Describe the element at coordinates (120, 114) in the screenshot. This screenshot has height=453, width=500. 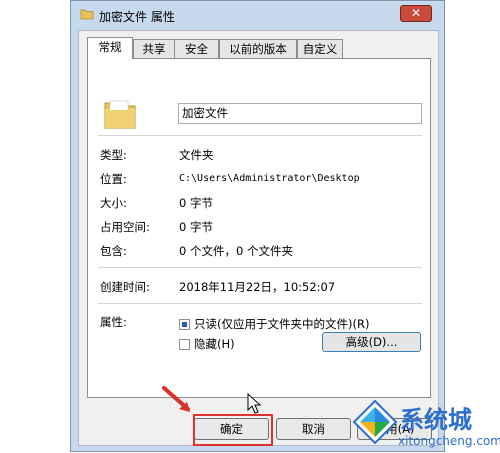
I see `folder-large-icon` at that location.